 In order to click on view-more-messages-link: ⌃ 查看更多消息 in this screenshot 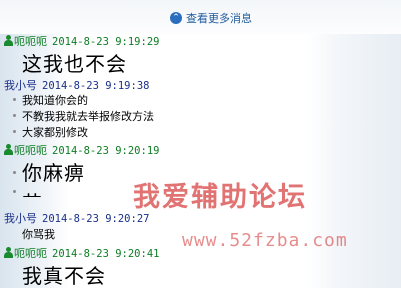, I will do `click(211, 18)`.